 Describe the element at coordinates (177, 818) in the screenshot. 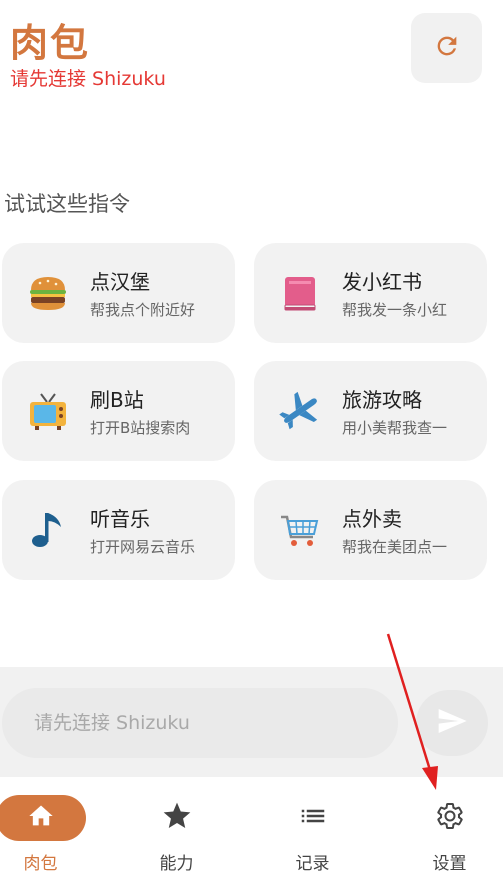

I see `star-icon` at that location.